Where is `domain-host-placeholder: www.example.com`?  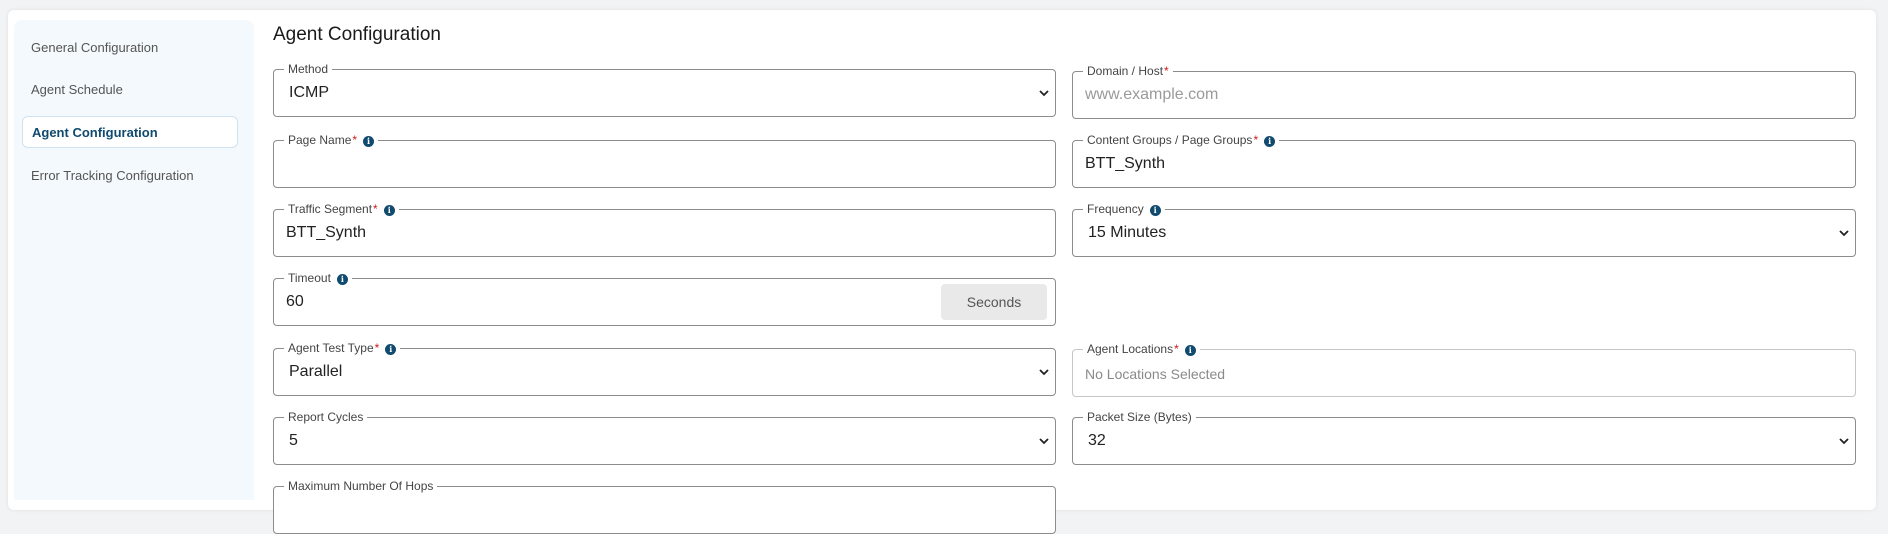
domain-host-placeholder: www.example.com is located at coordinates (1152, 94).